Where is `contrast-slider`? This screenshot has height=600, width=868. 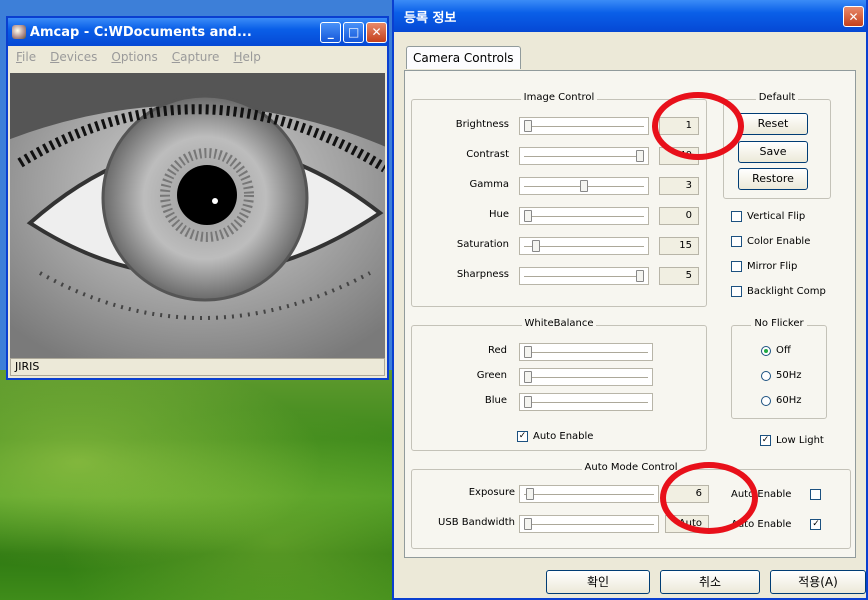 contrast-slider is located at coordinates (584, 156).